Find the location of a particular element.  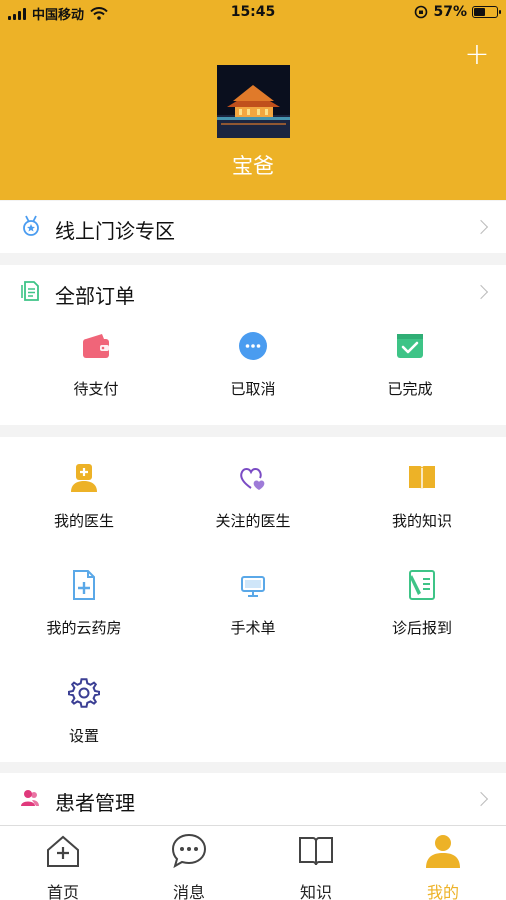

tab-messages: 消息 is located at coordinates (189, 863).